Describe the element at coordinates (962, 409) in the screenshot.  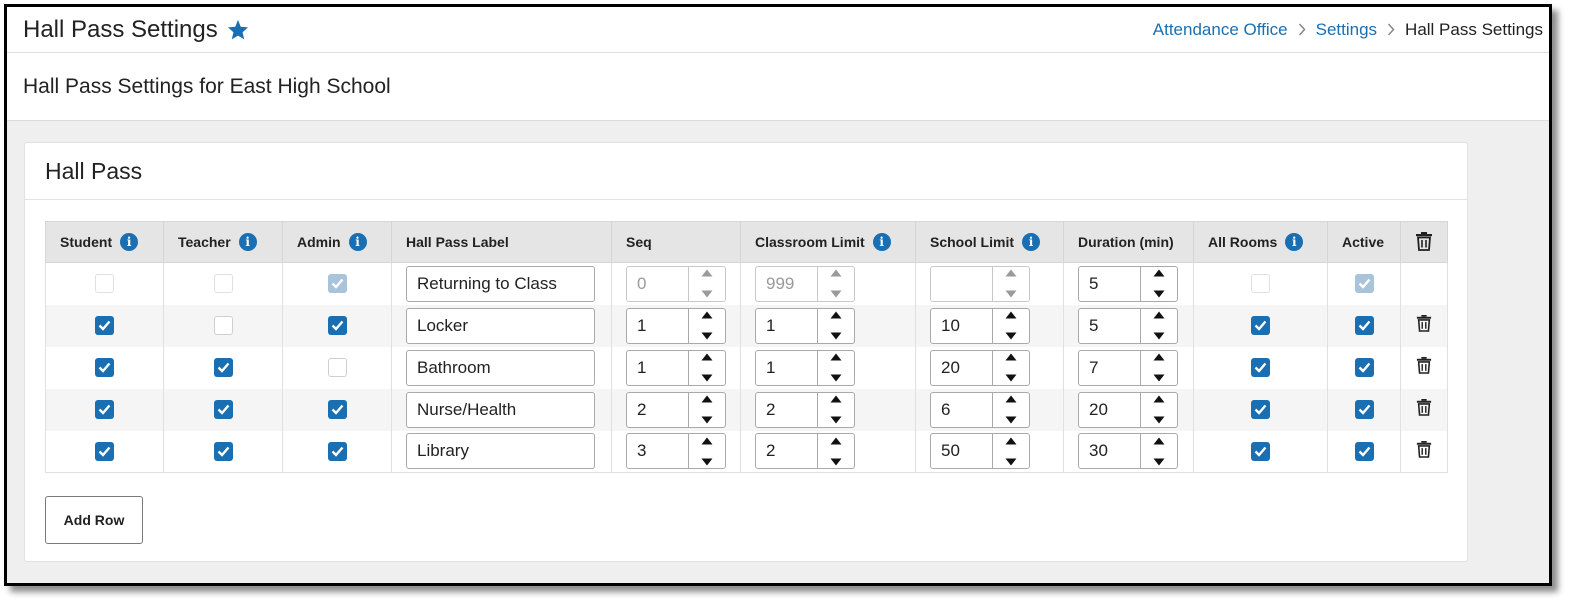
I see `school-limit-value: 6` at that location.